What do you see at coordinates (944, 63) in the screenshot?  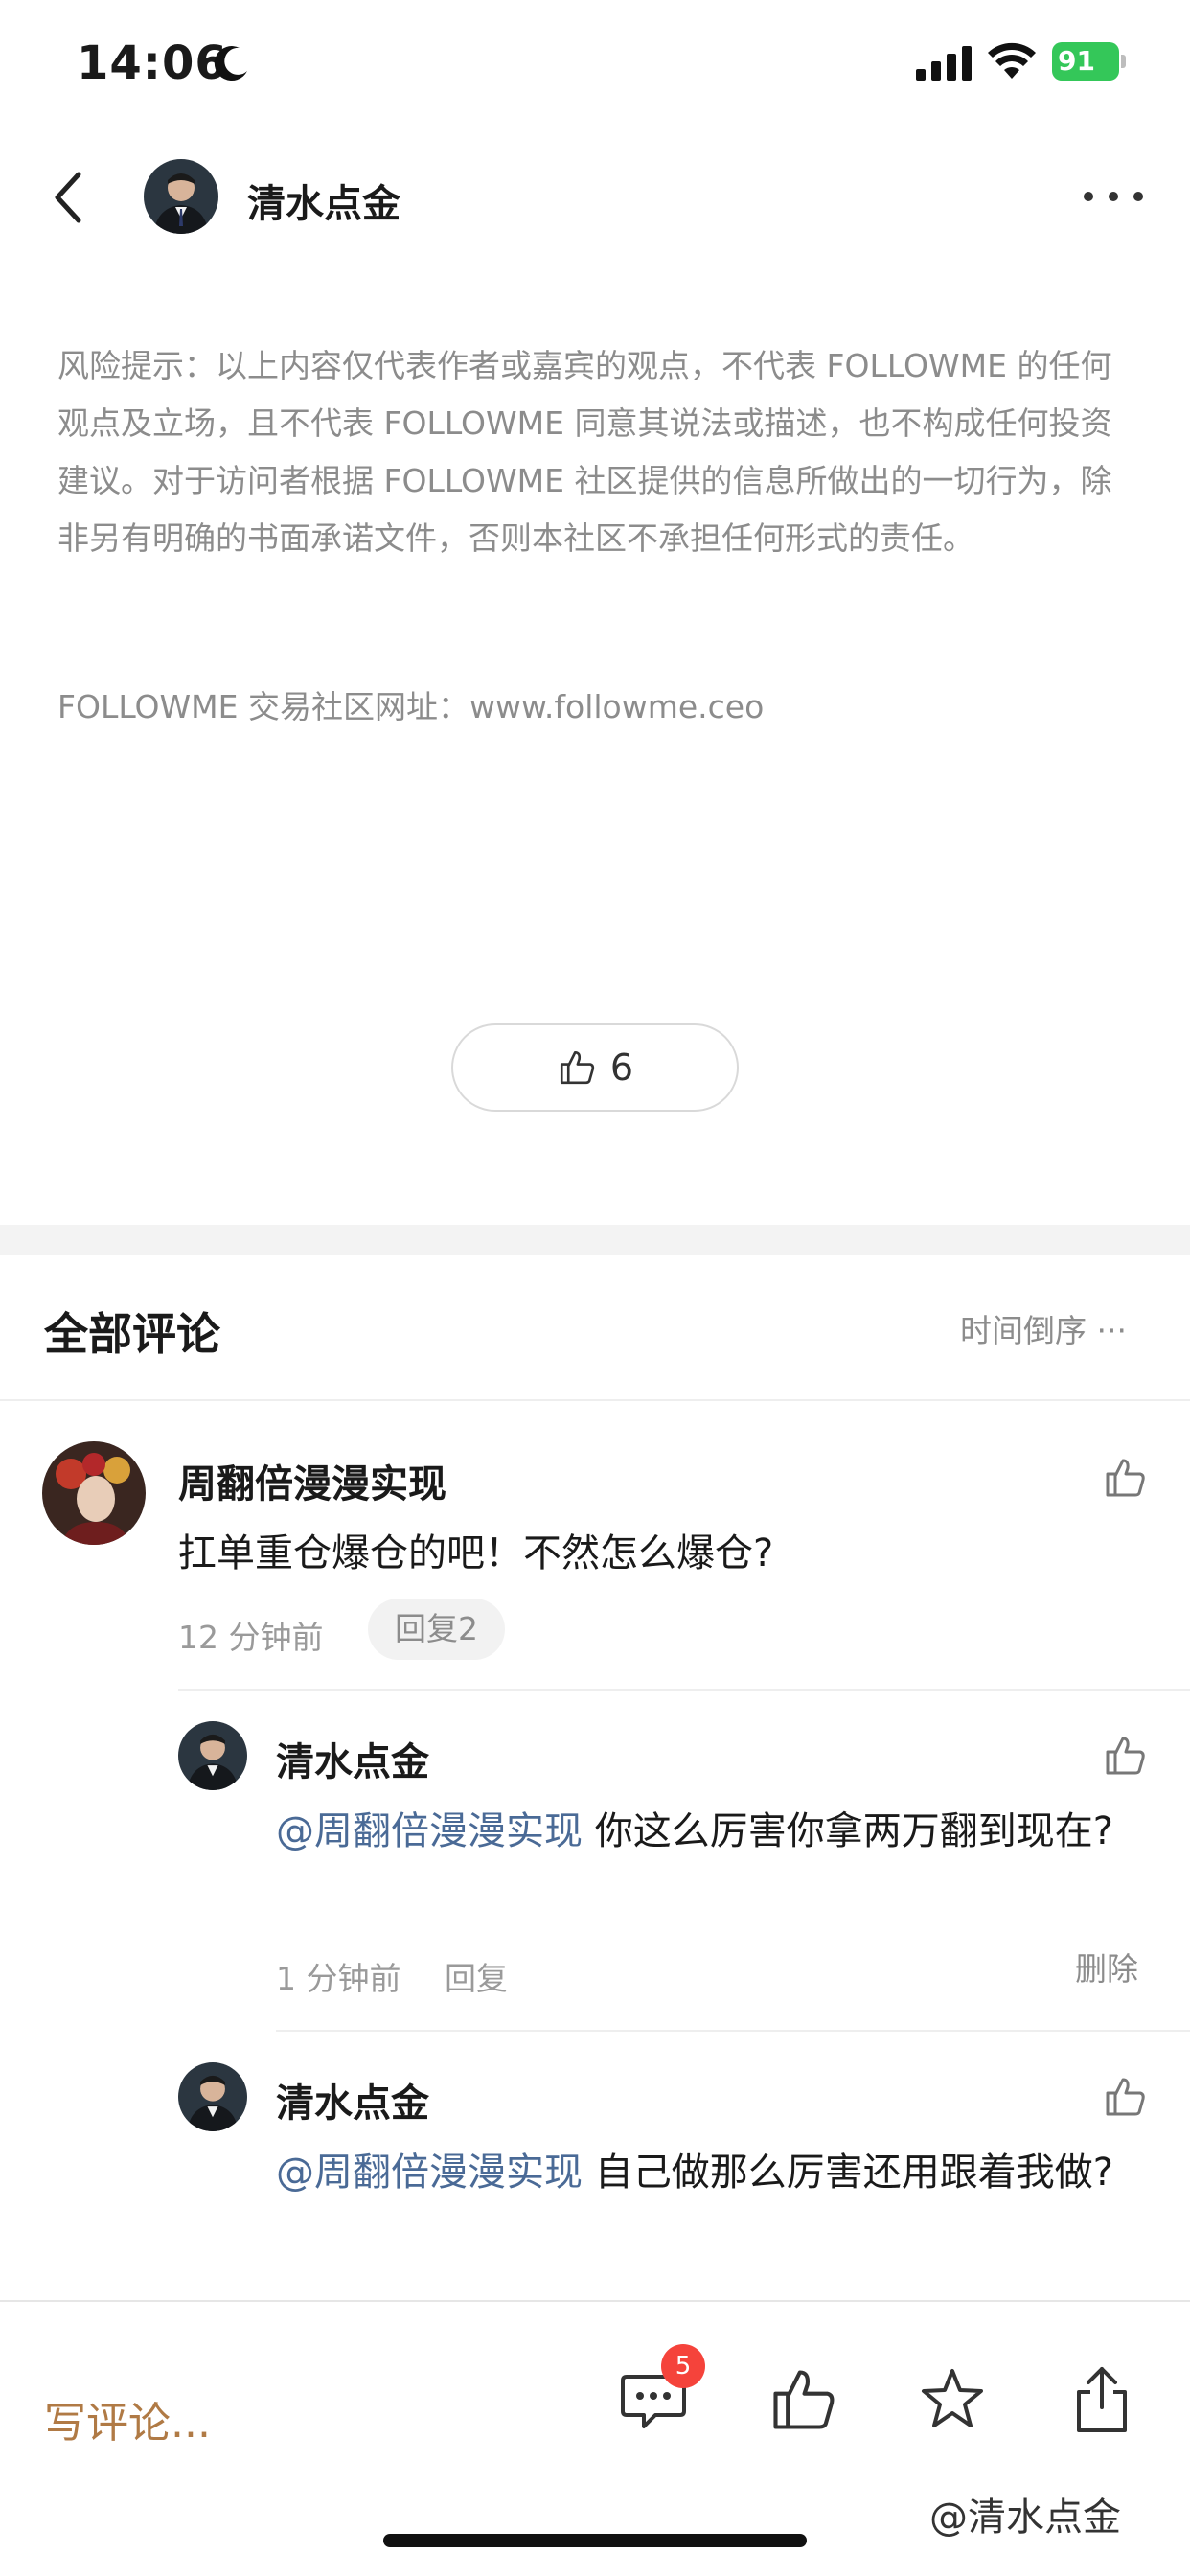 I see `cellular-signal-icon` at bounding box center [944, 63].